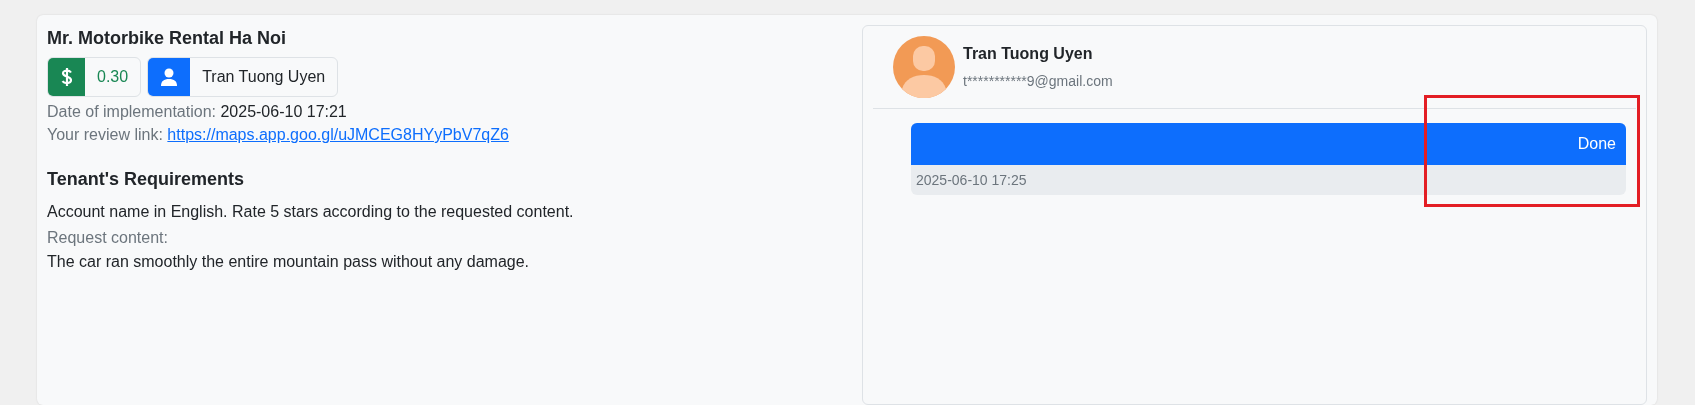  Describe the element at coordinates (1038, 81) in the screenshot. I see `user-email: t***********9@gmail.com` at that location.